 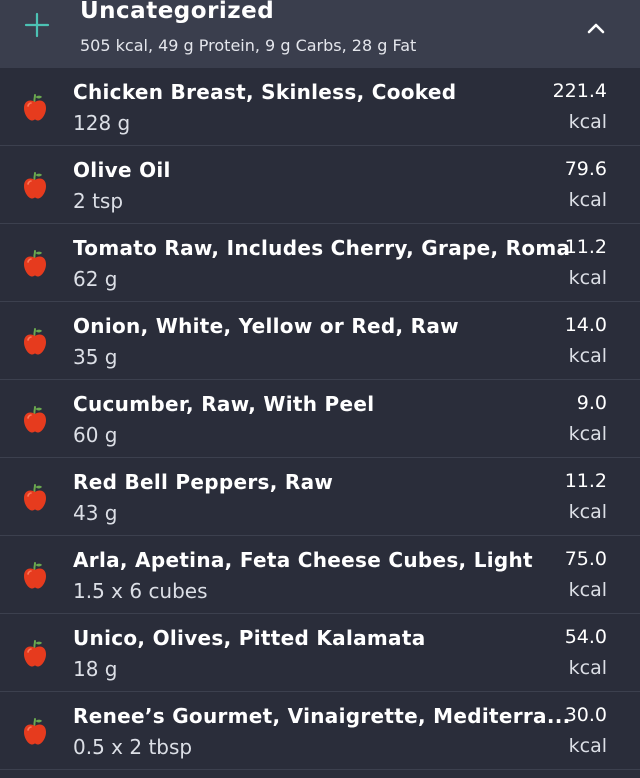 What do you see at coordinates (320, 497) in the screenshot?
I see `food-item-row: Red Bell Peppers, Raw 43 g 11.2 kcal` at bounding box center [320, 497].